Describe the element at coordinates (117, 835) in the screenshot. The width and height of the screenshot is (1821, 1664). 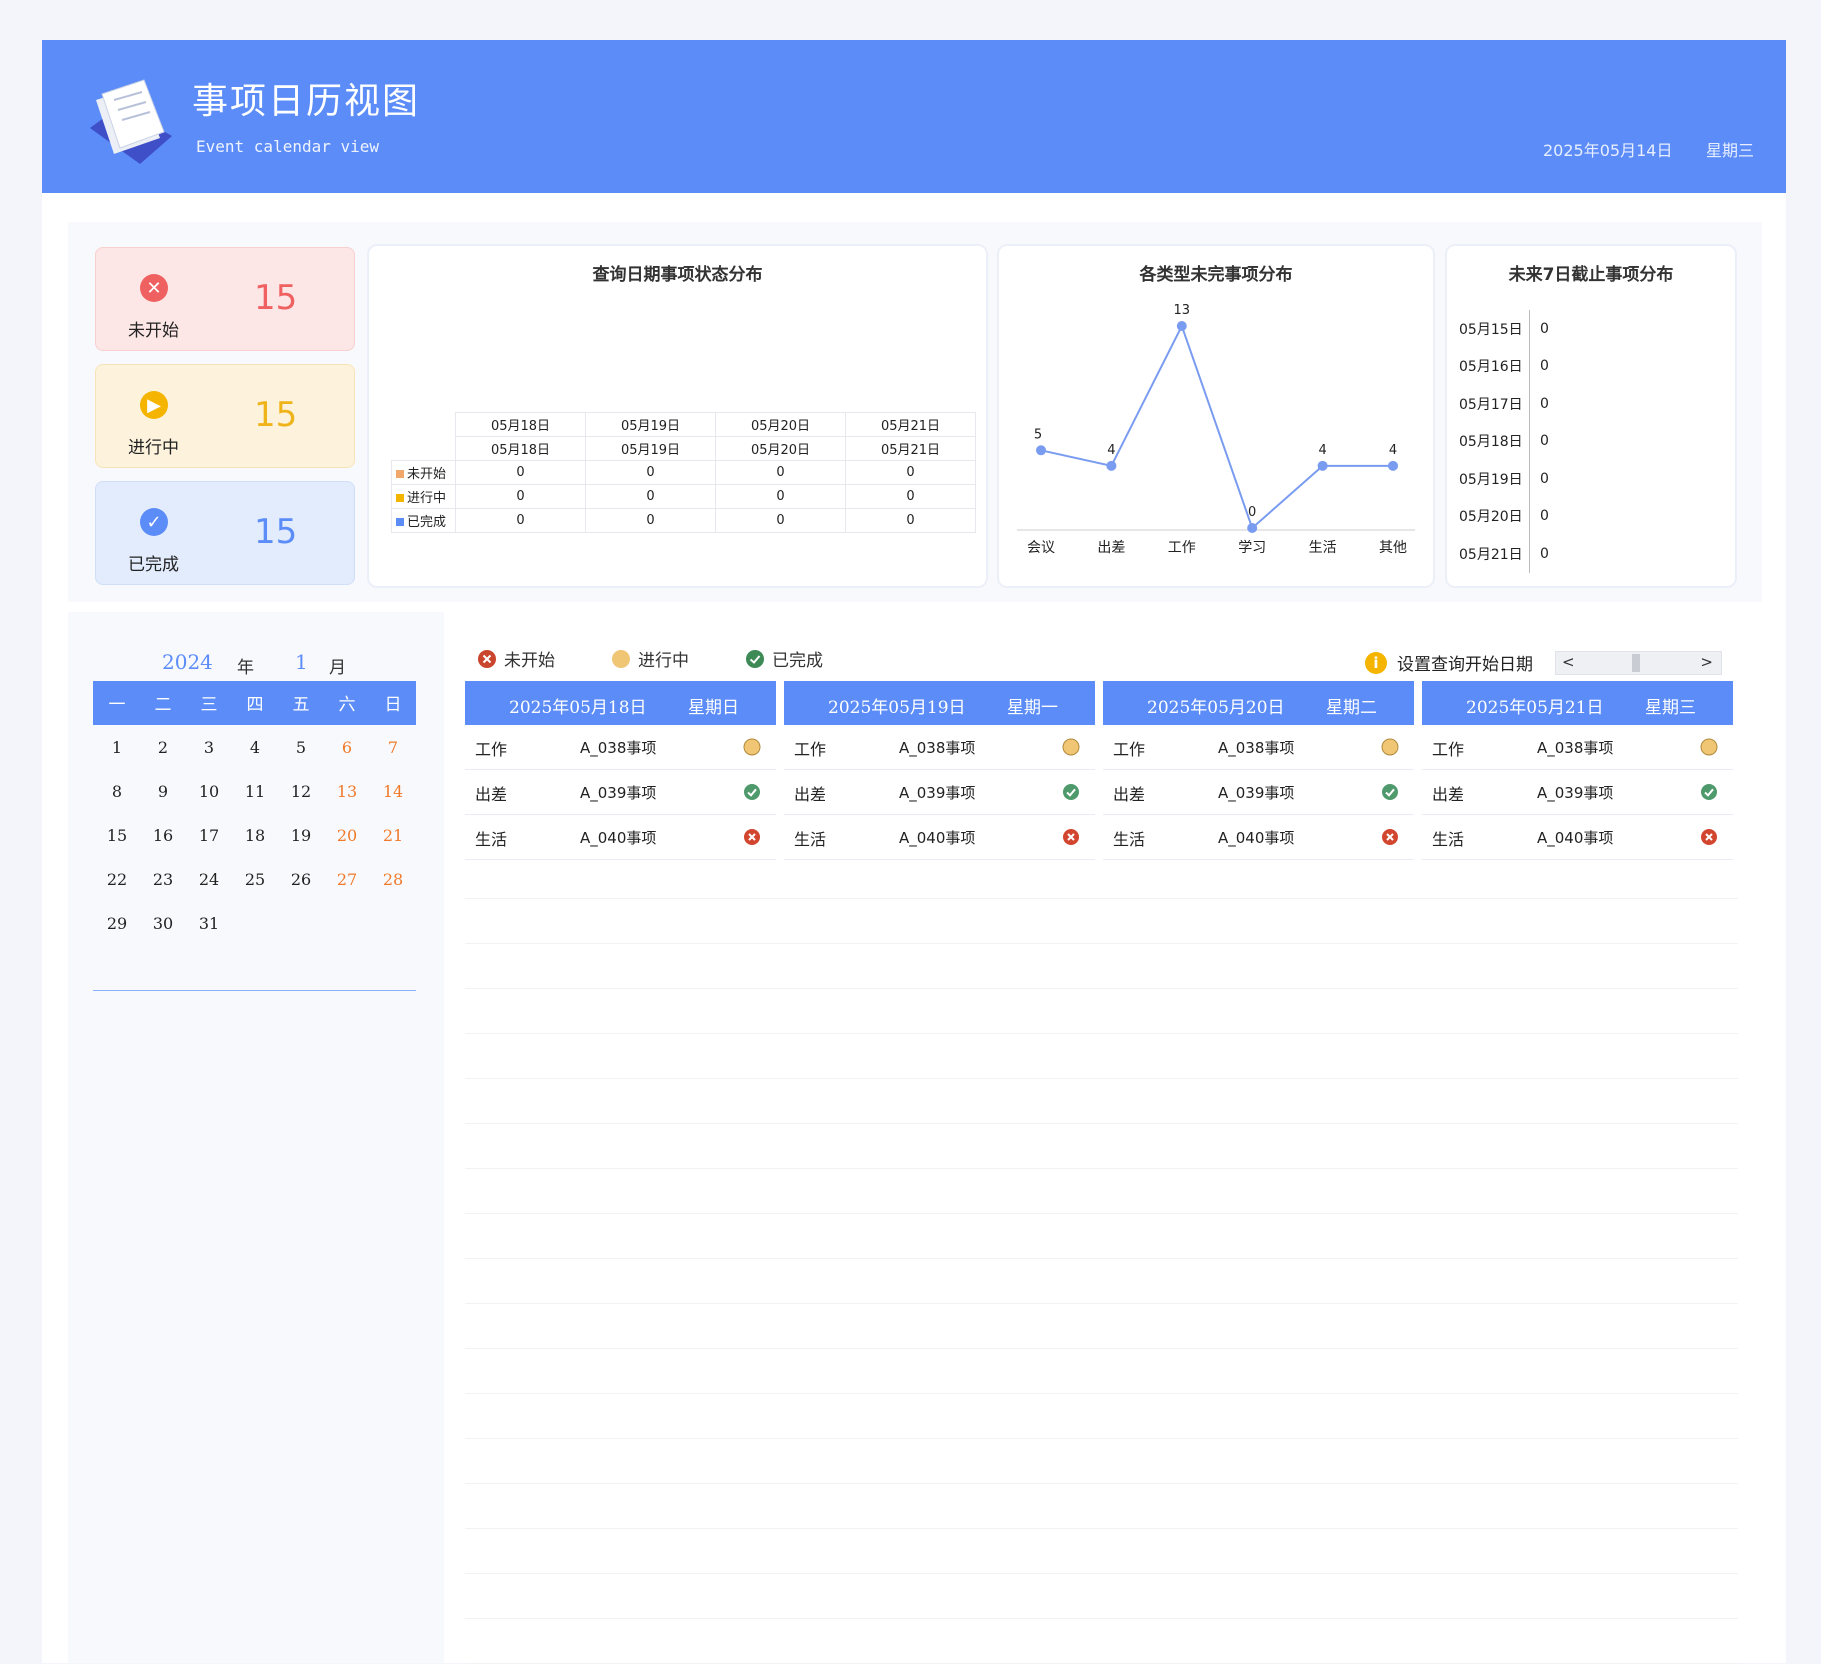
I see `calendar-day: 15` at that location.